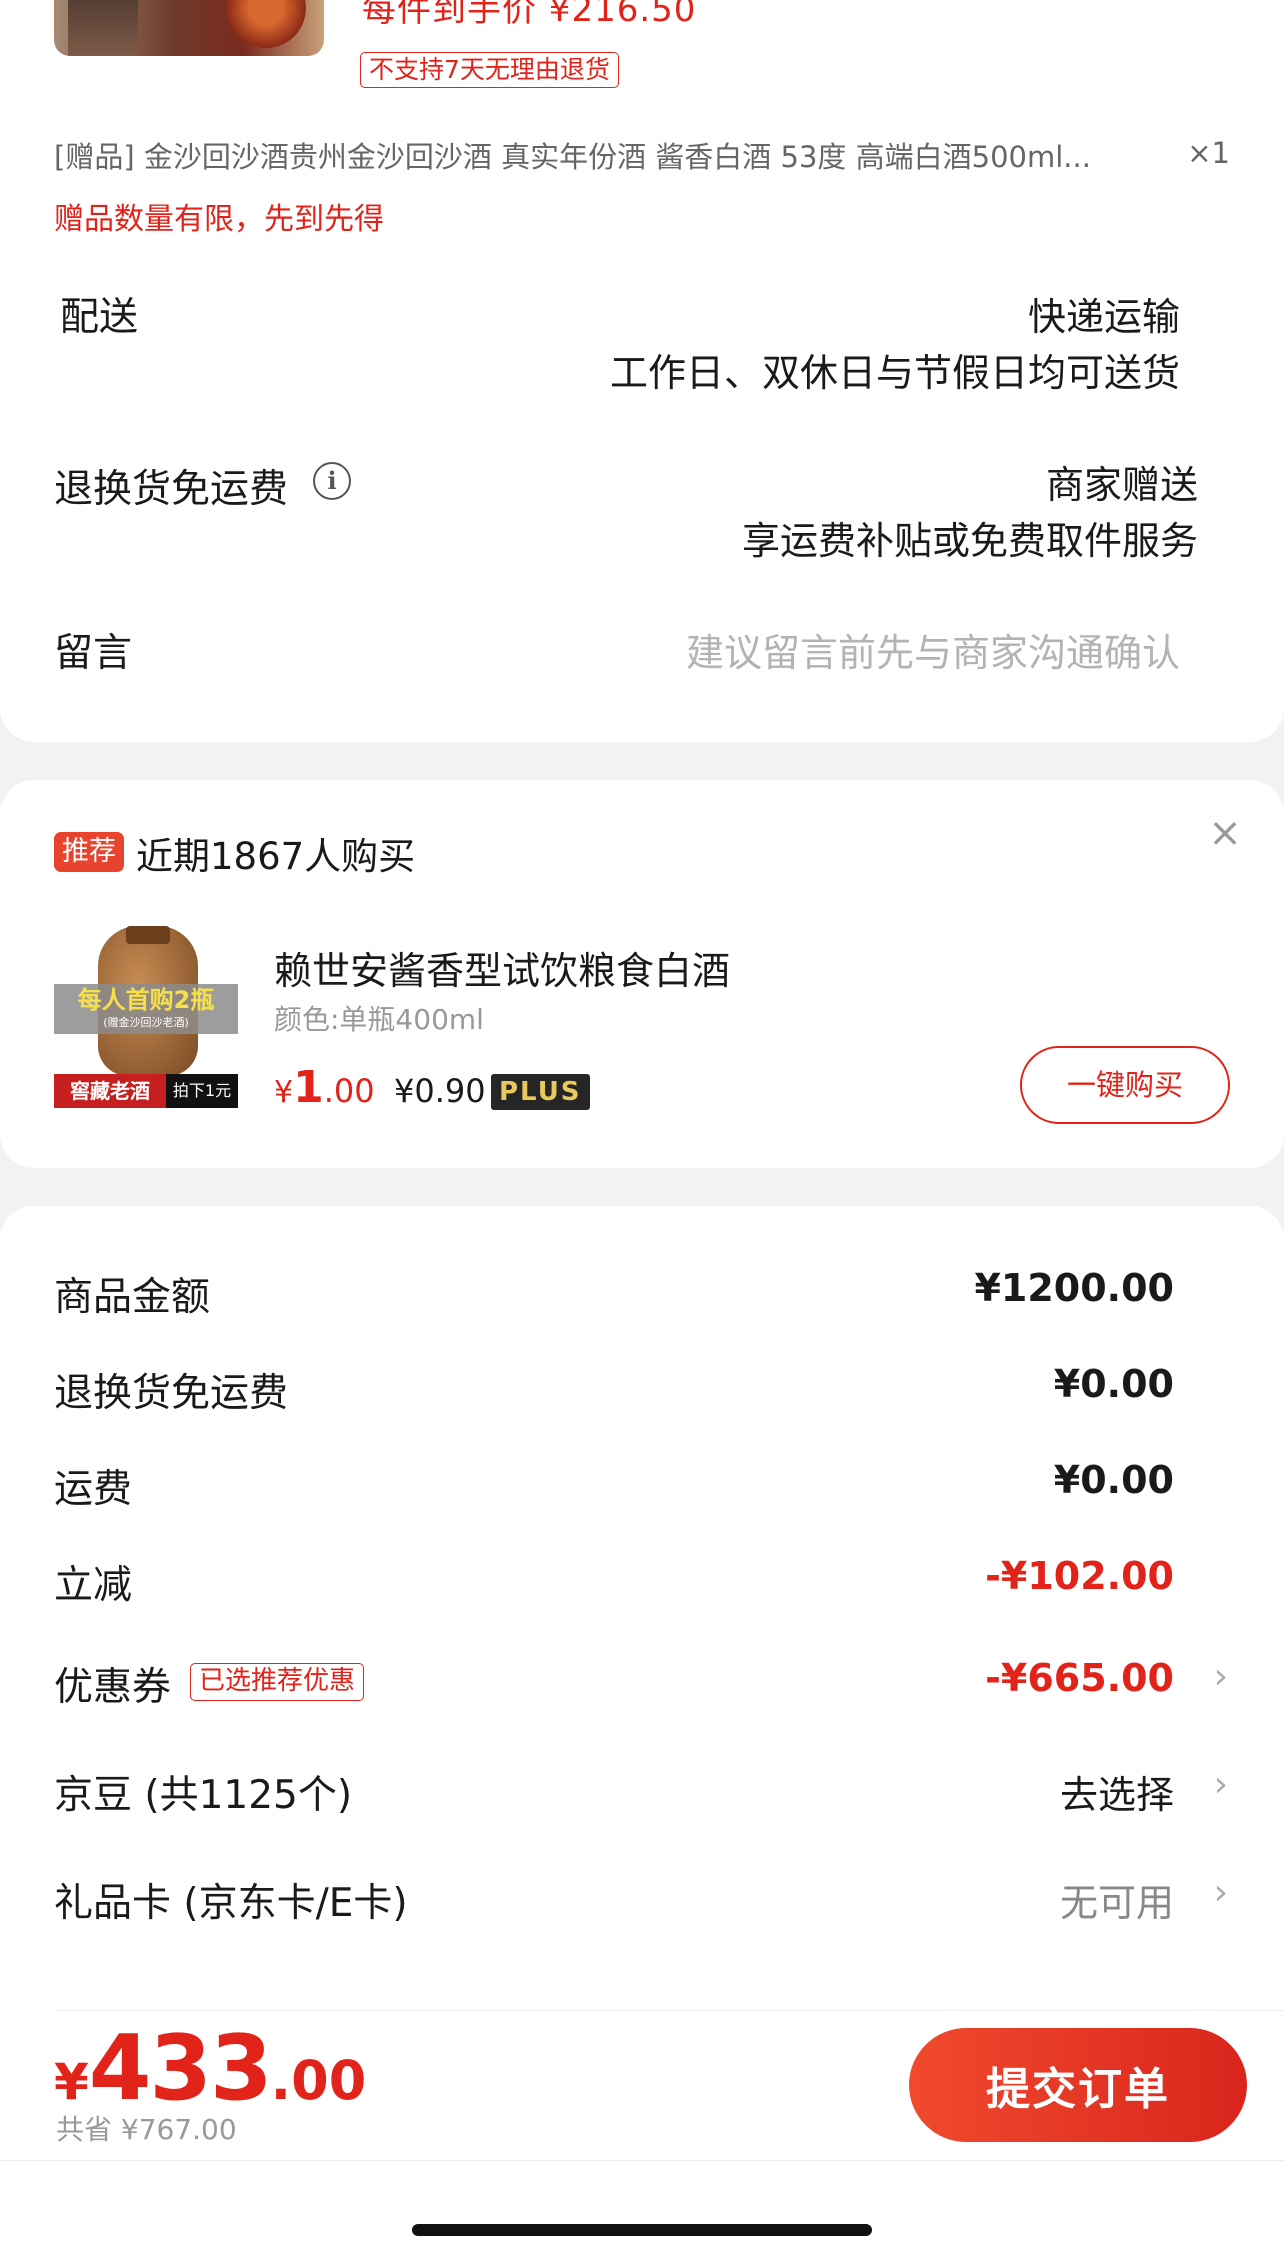 The image size is (1284, 2261). Describe the element at coordinates (93, 653) in the screenshot. I see `remark-label: 留言` at that location.